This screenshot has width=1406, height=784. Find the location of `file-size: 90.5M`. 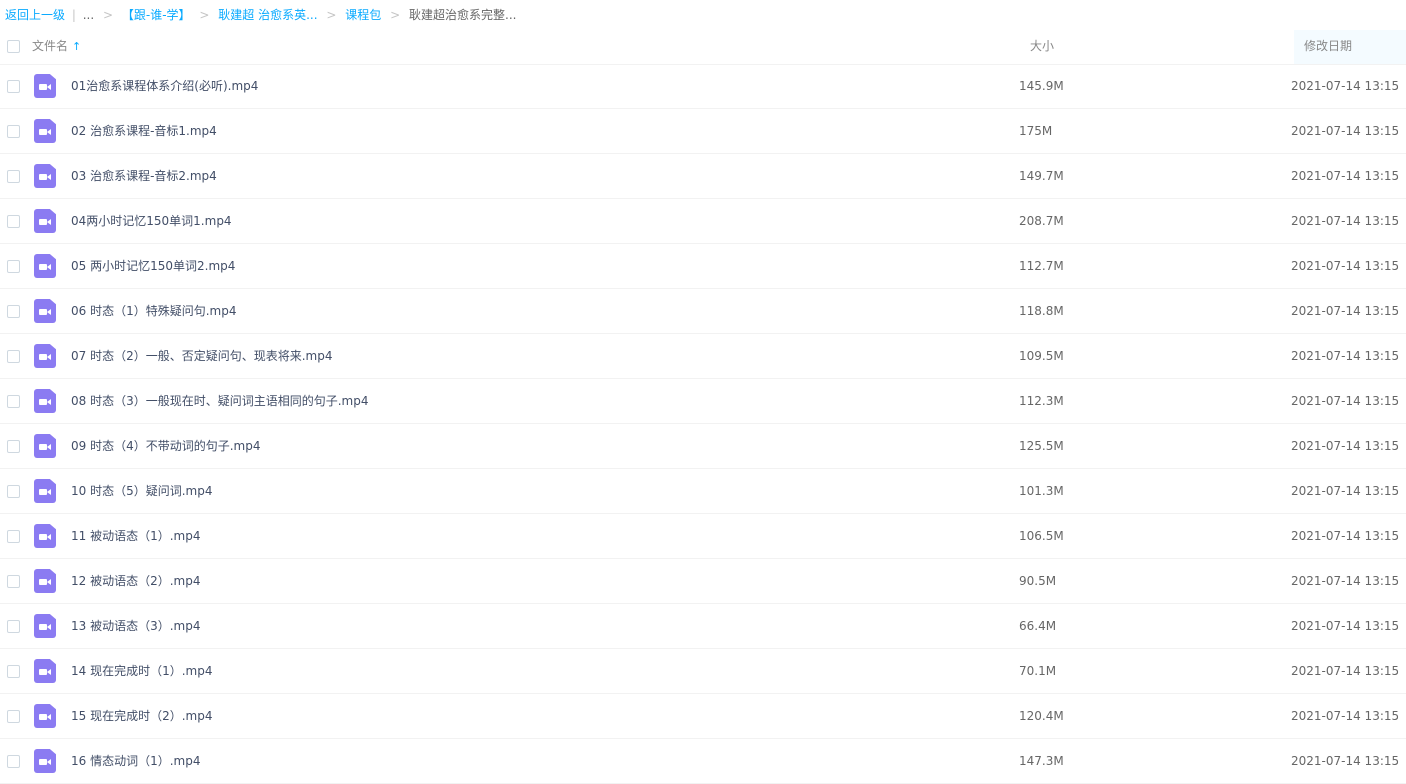

file-size: 90.5M is located at coordinates (1038, 581).